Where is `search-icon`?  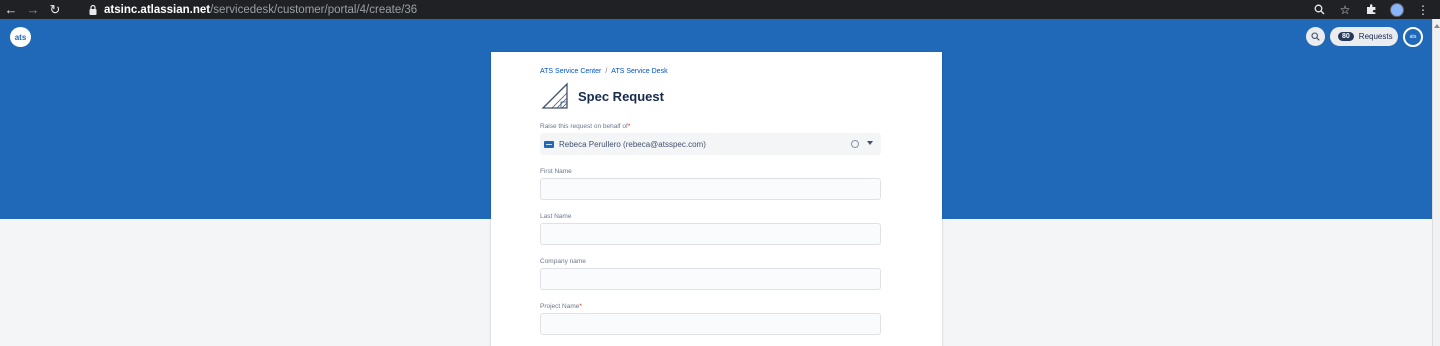
search-icon is located at coordinates (1315, 36).